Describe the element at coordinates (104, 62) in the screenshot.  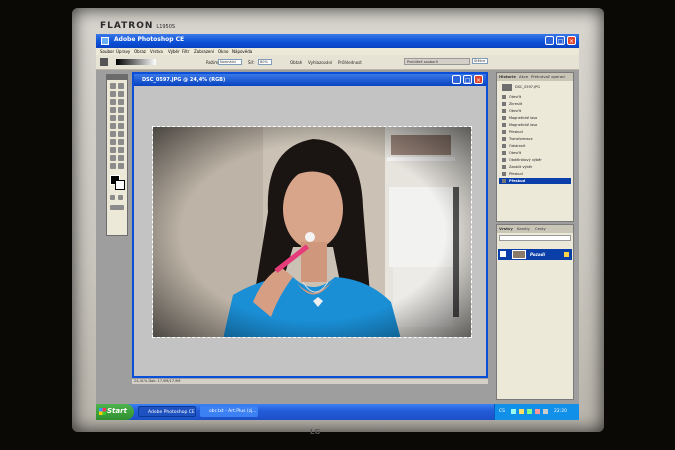
I see `tool-preset-icon` at that location.